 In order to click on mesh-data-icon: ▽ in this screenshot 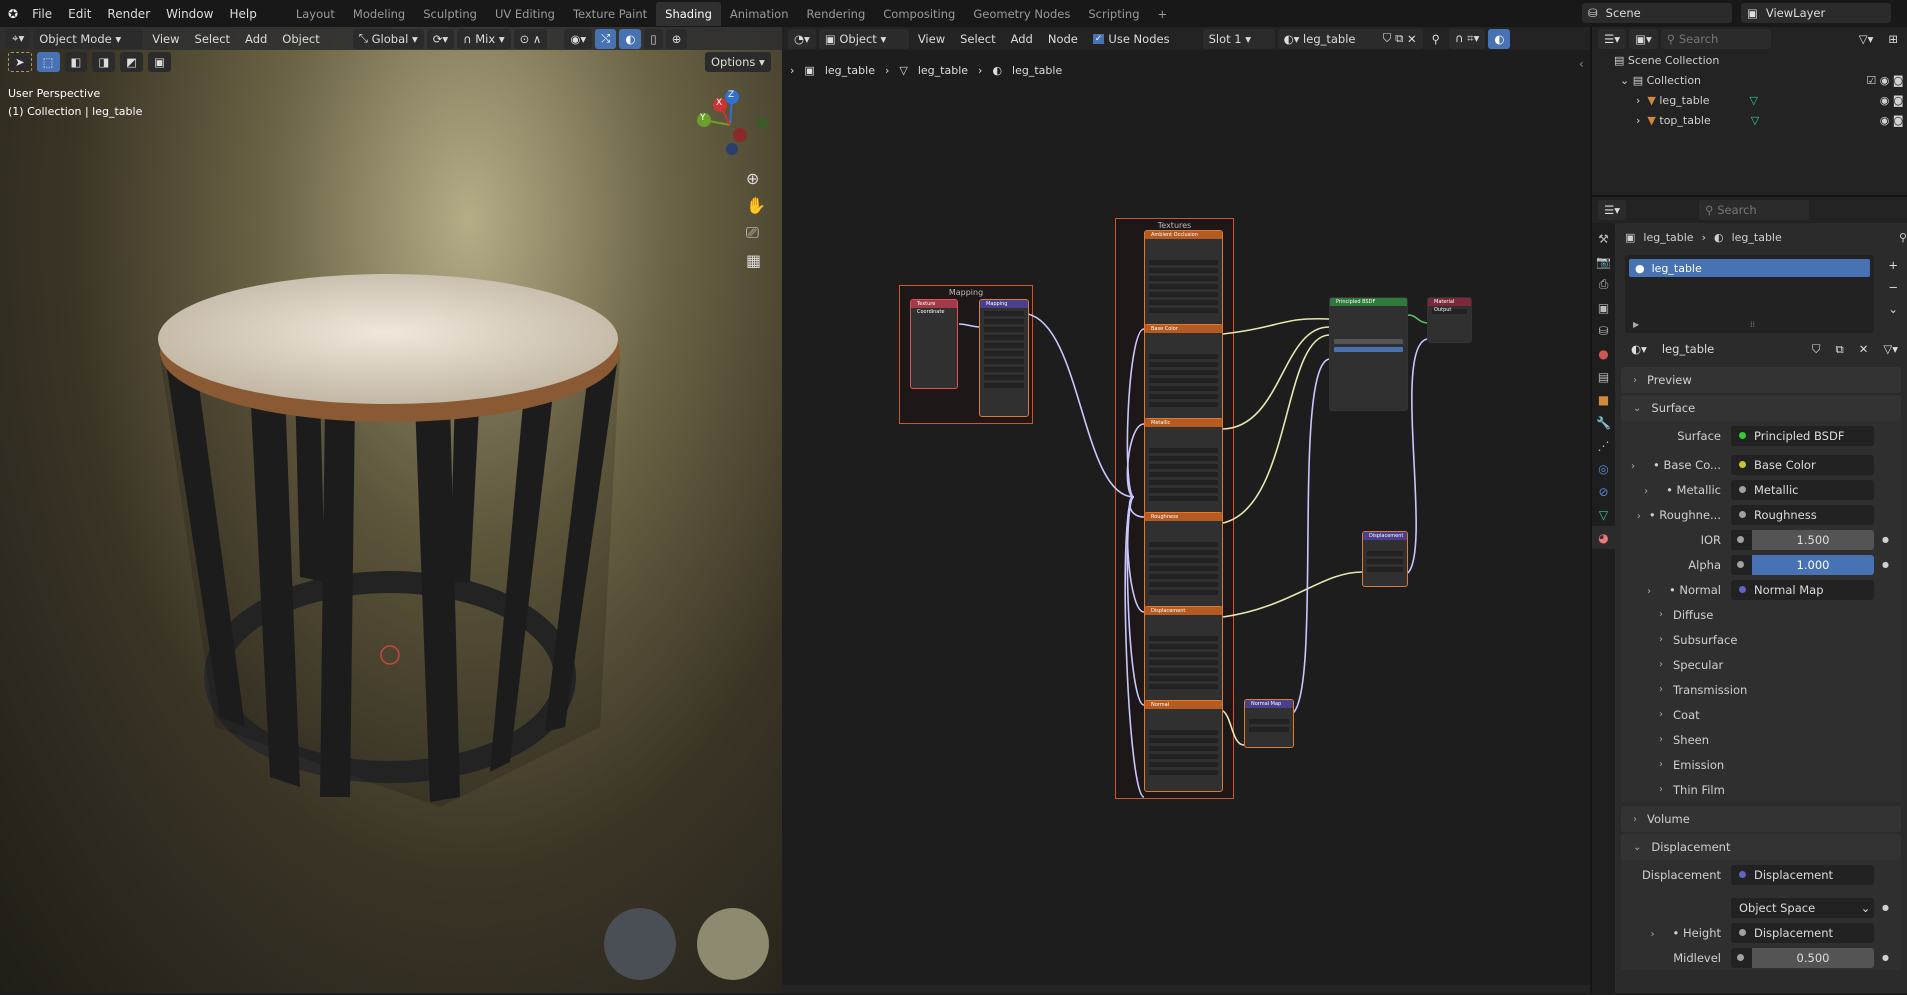, I will do `click(1755, 121)`.